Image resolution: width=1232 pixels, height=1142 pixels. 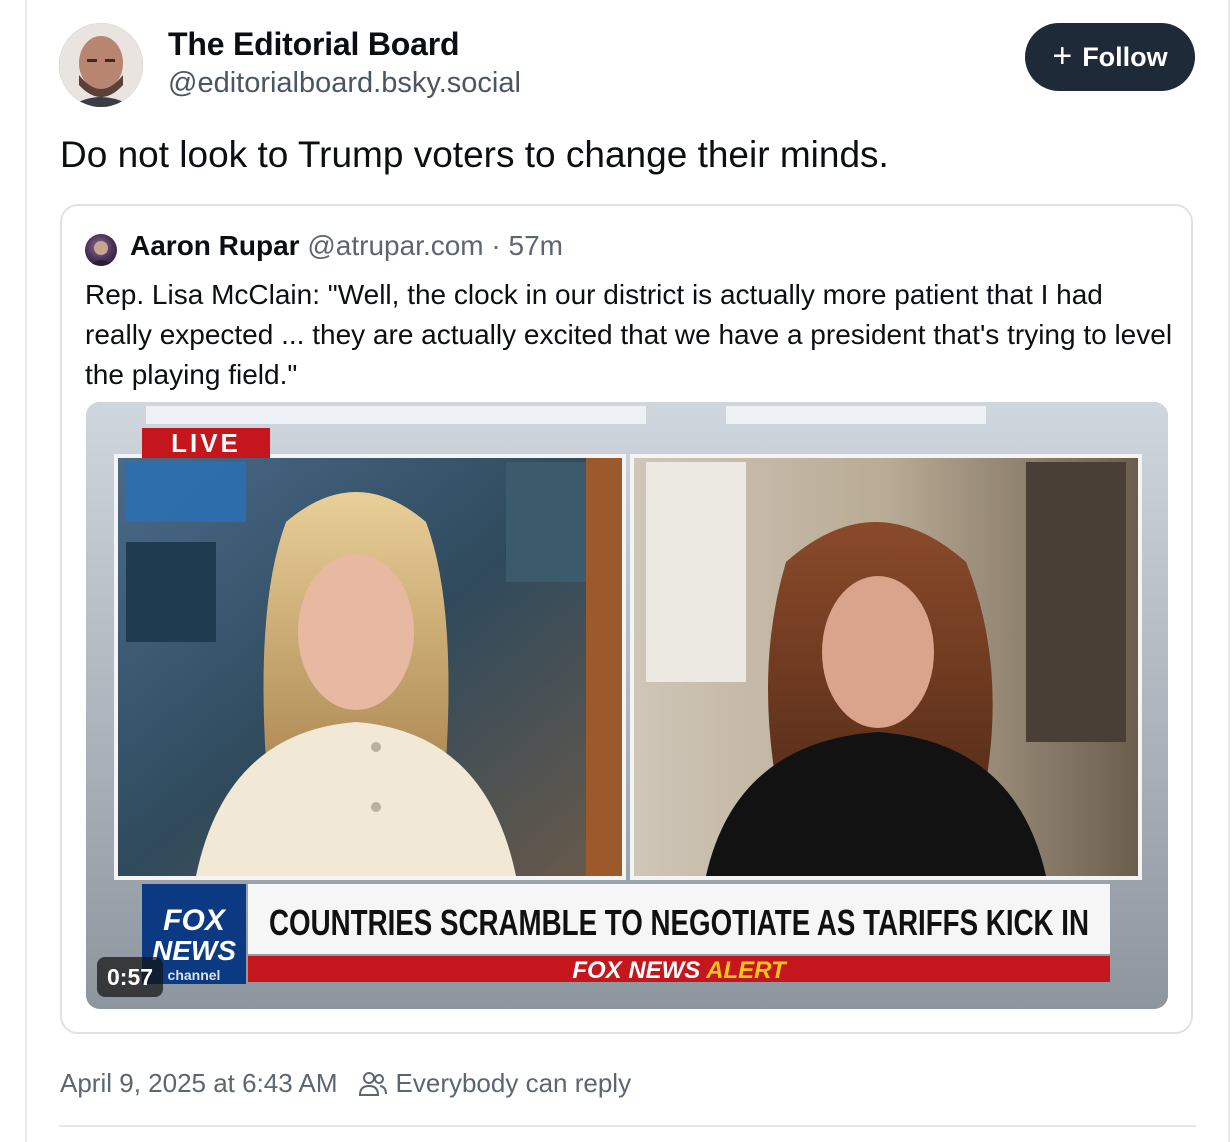 I want to click on fox-logo-line3: channel, so click(x=194, y=975).